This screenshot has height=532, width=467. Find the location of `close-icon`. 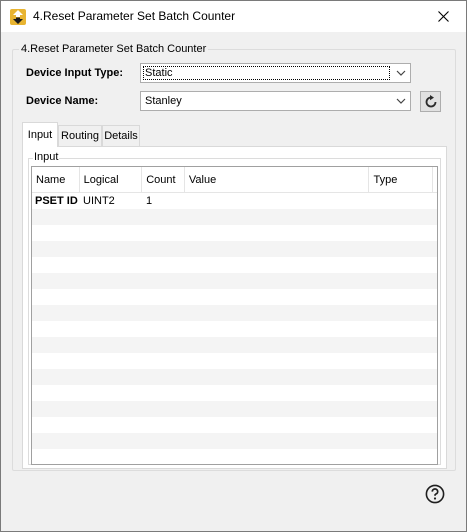

close-icon is located at coordinates (443, 16).